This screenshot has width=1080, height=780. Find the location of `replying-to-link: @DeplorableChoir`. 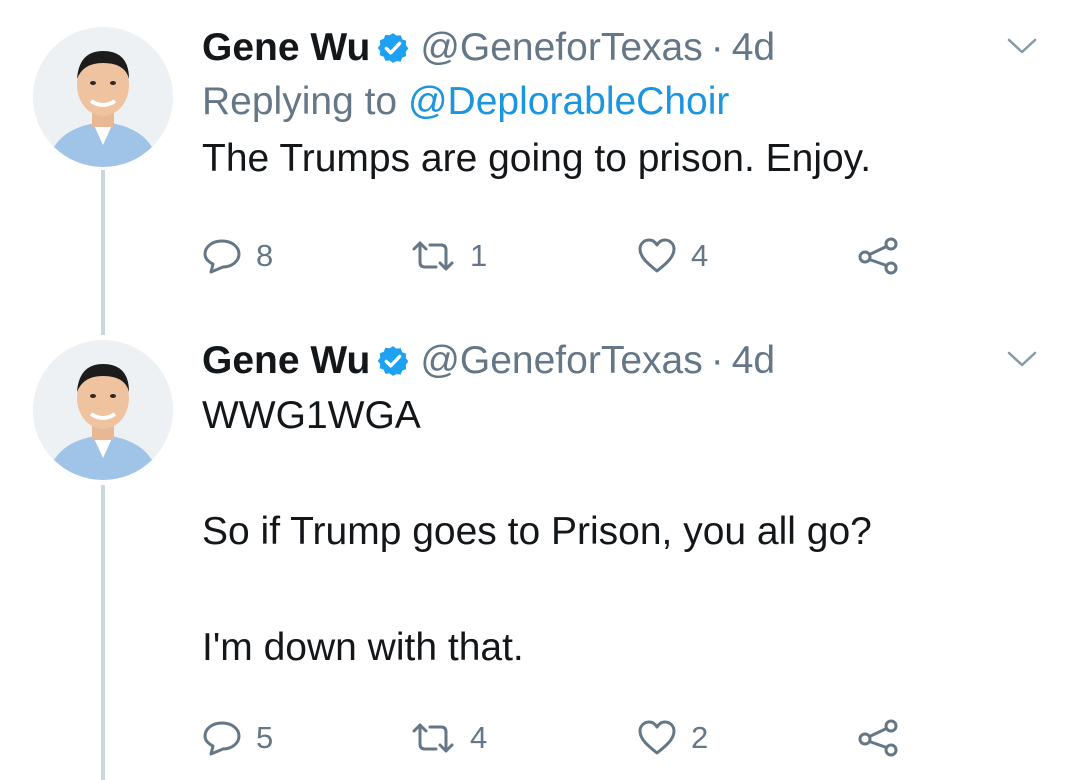

replying-to-link: @DeplorableChoir is located at coordinates (568, 101).